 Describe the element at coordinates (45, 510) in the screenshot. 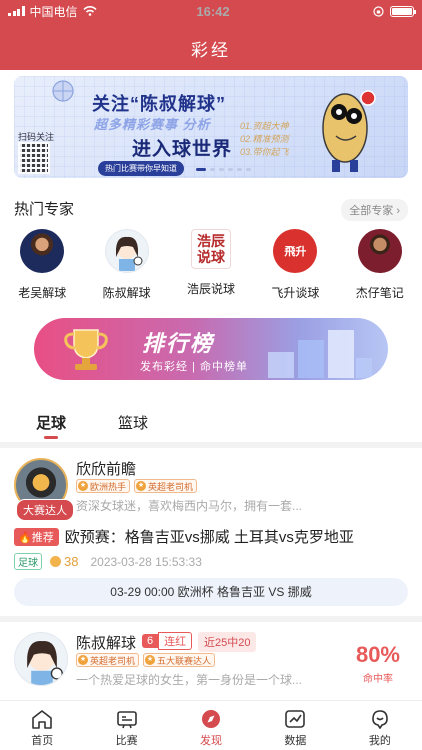

I see `expert-badge: 大赛达人` at that location.